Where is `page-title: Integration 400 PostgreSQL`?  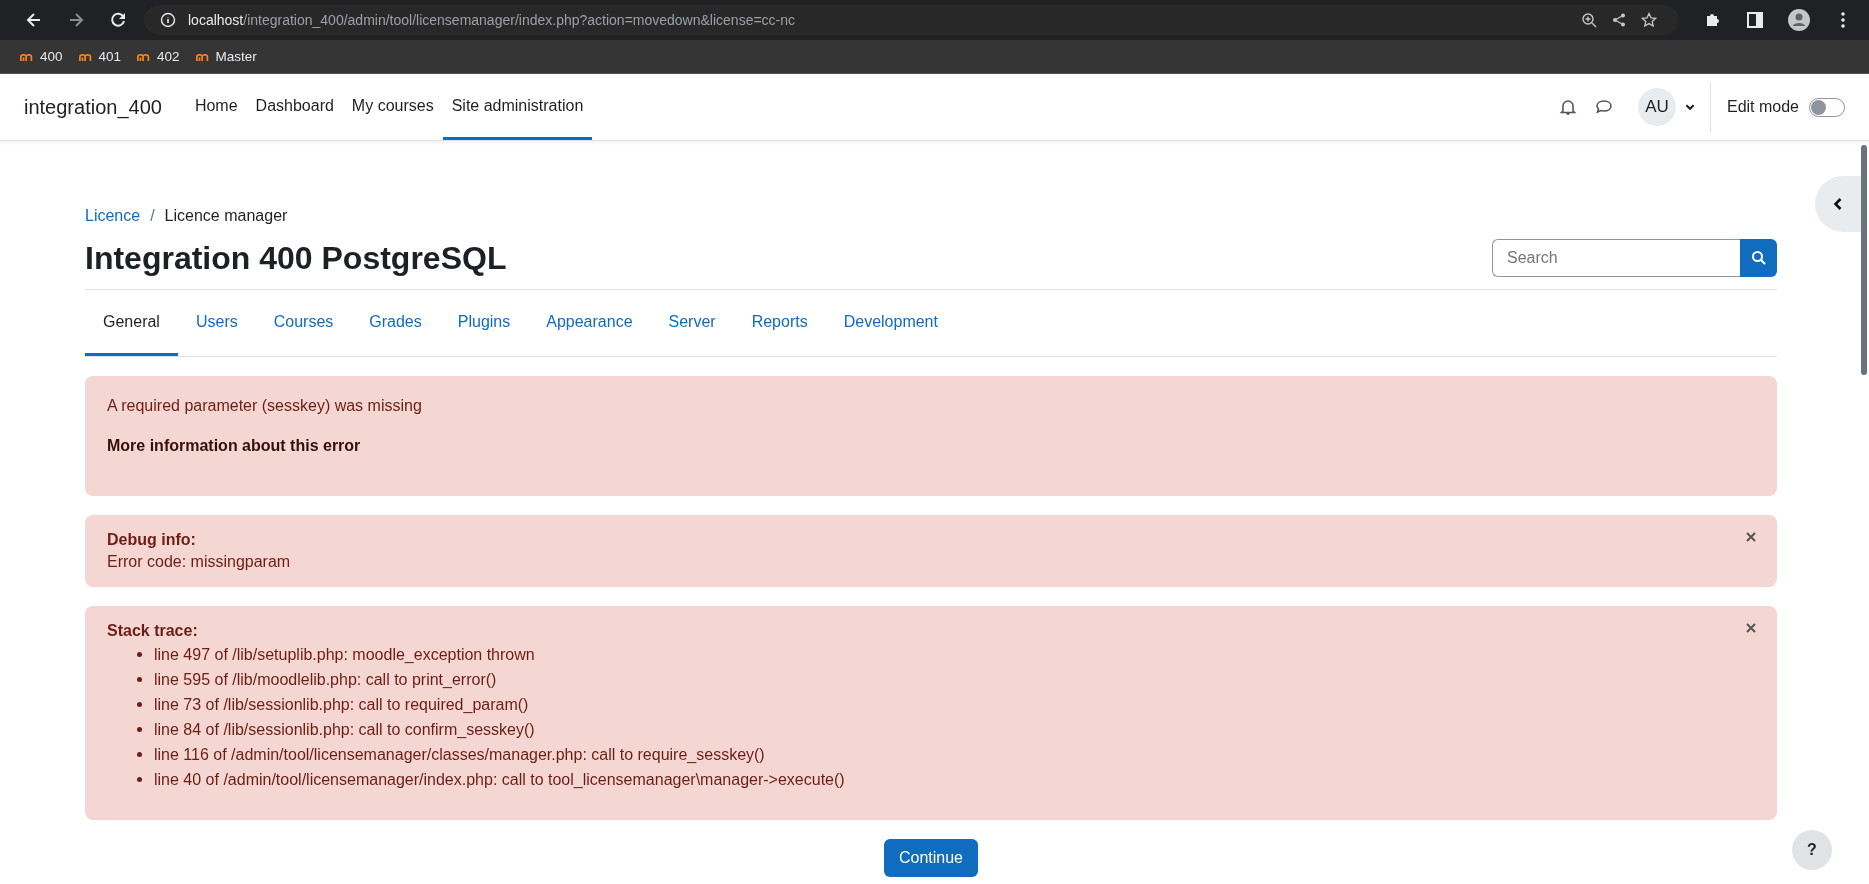
page-title: Integration 400 PostgreSQL is located at coordinates (296, 258).